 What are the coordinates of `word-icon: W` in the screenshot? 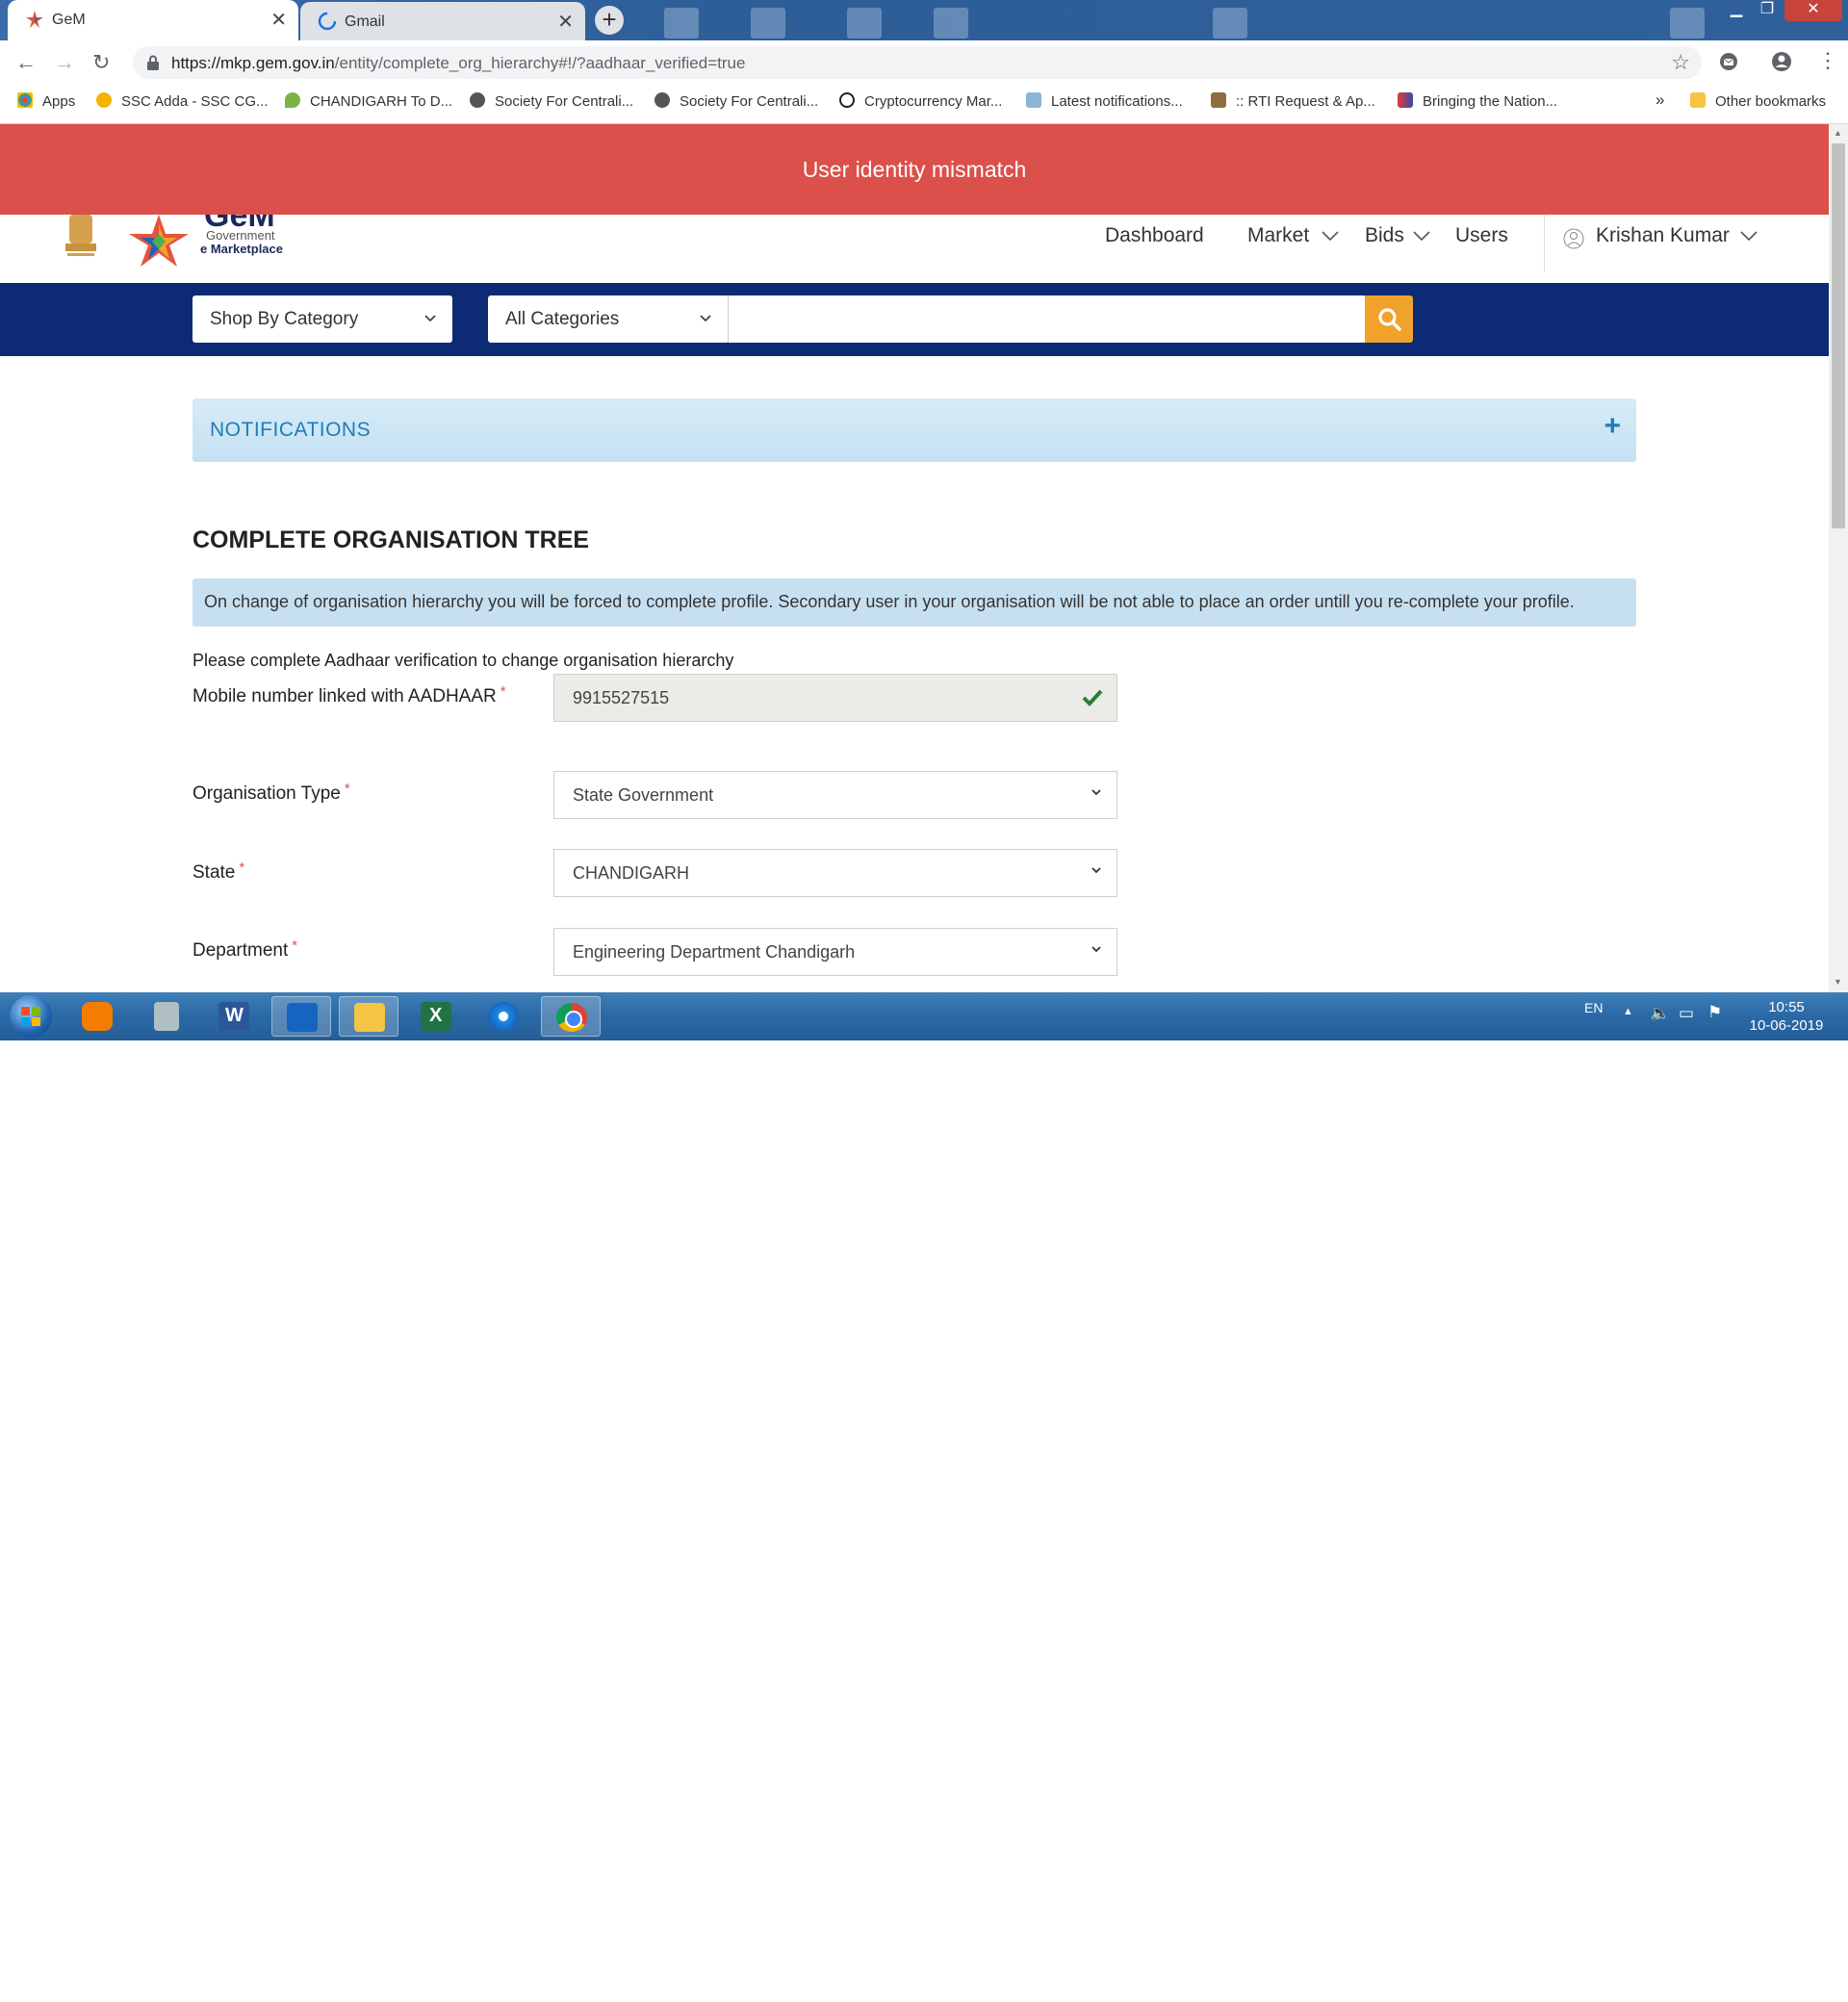 It's located at (233, 1016).